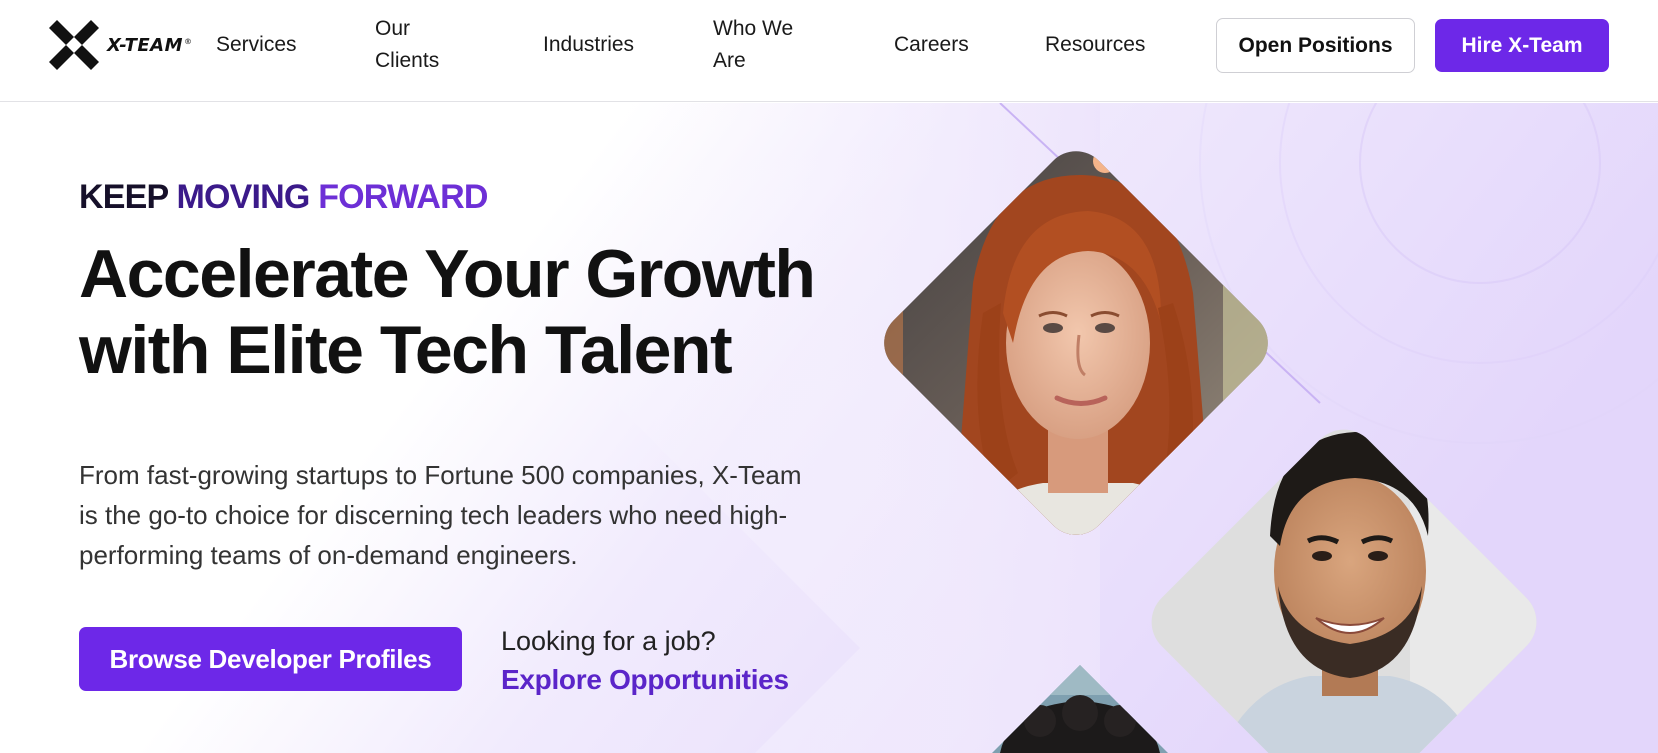 The height and width of the screenshot is (753, 1658). What do you see at coordinates (763, 45) in the screenshot?
I see `nav-who-we-are: Who We Are` at bounding box center [763, 45].